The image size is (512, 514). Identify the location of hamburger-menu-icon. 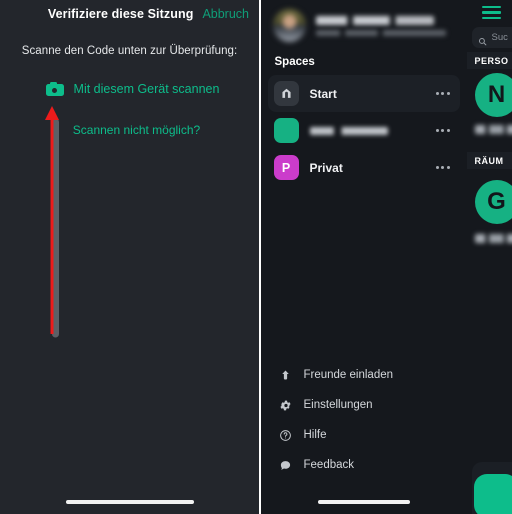
(491, 12).